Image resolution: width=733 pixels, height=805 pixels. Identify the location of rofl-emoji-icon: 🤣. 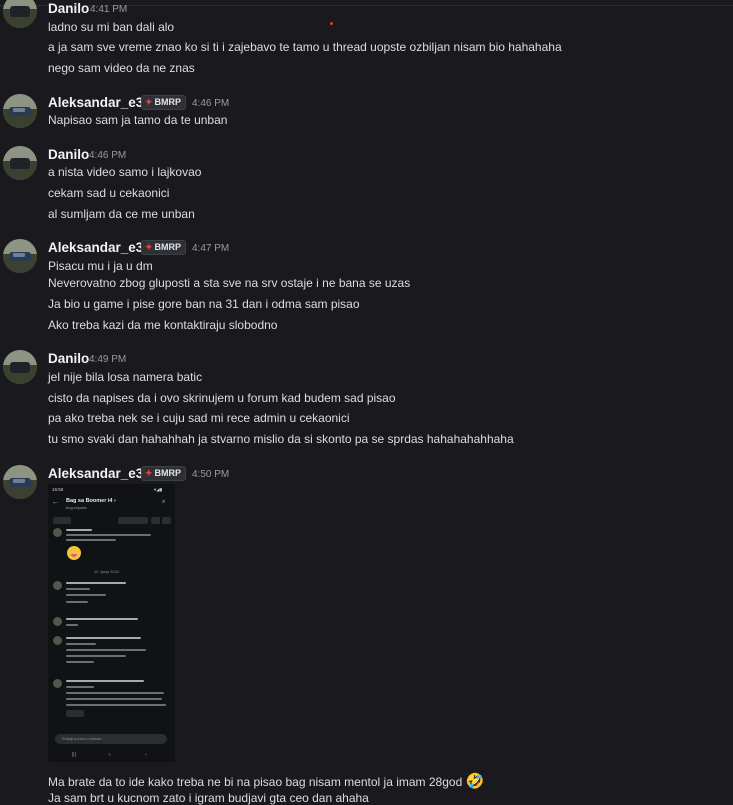
(475, 781).